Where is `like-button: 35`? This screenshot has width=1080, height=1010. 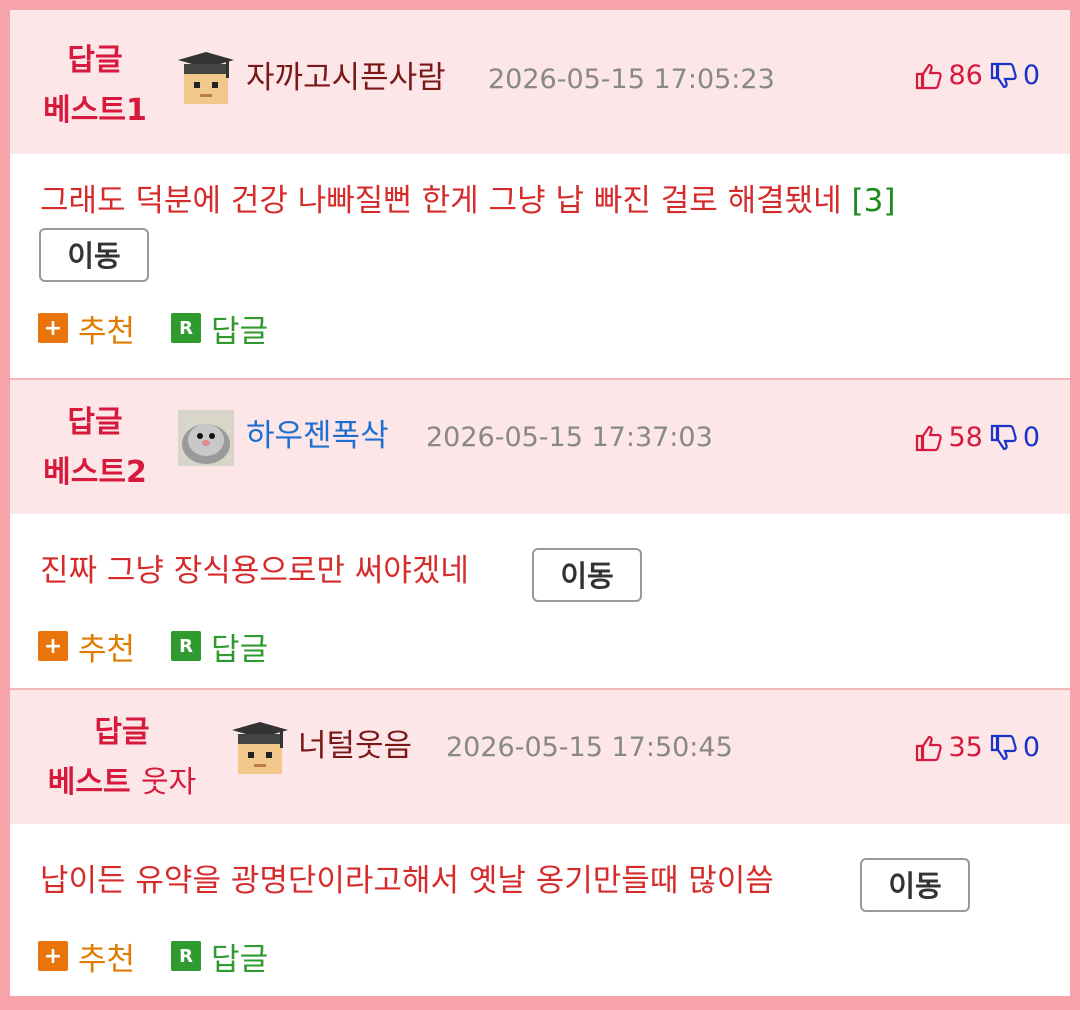 like-button: 35 is located at coordinates (948, 748).